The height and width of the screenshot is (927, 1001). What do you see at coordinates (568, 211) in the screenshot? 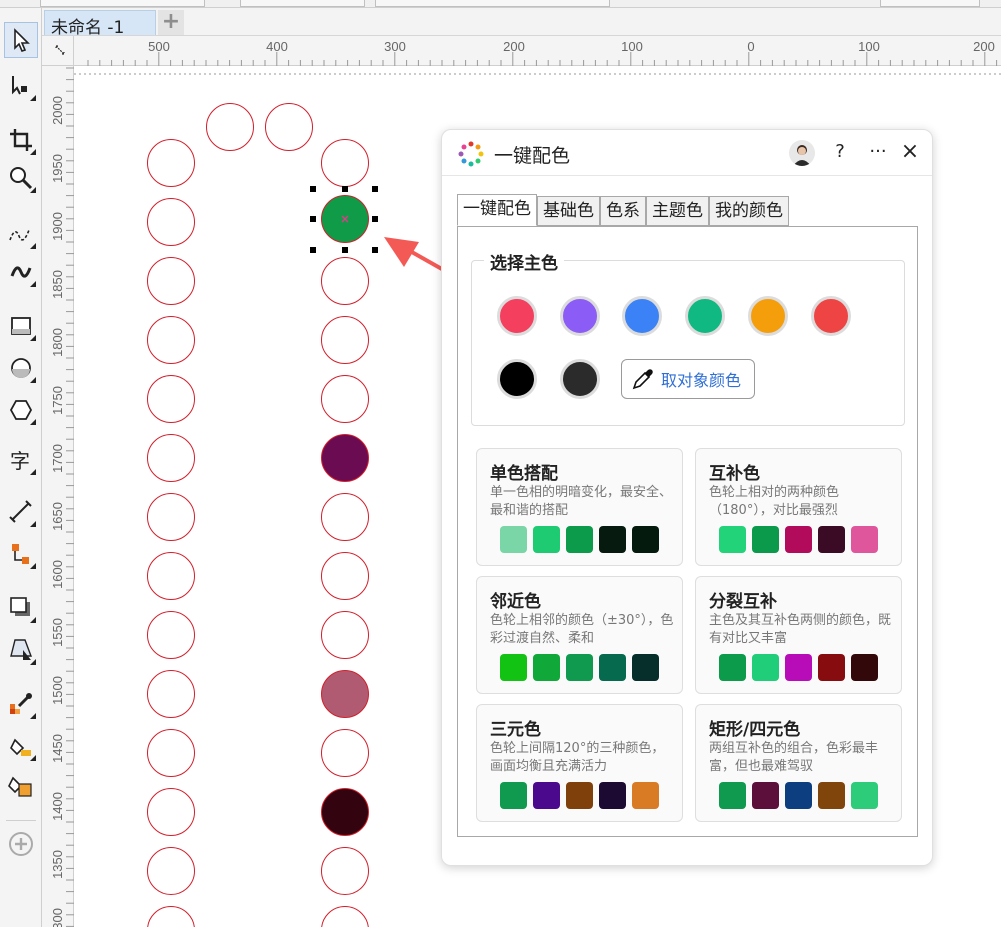
I see `tab-basic-colors: 基础色` at bounding box center [568, 211].